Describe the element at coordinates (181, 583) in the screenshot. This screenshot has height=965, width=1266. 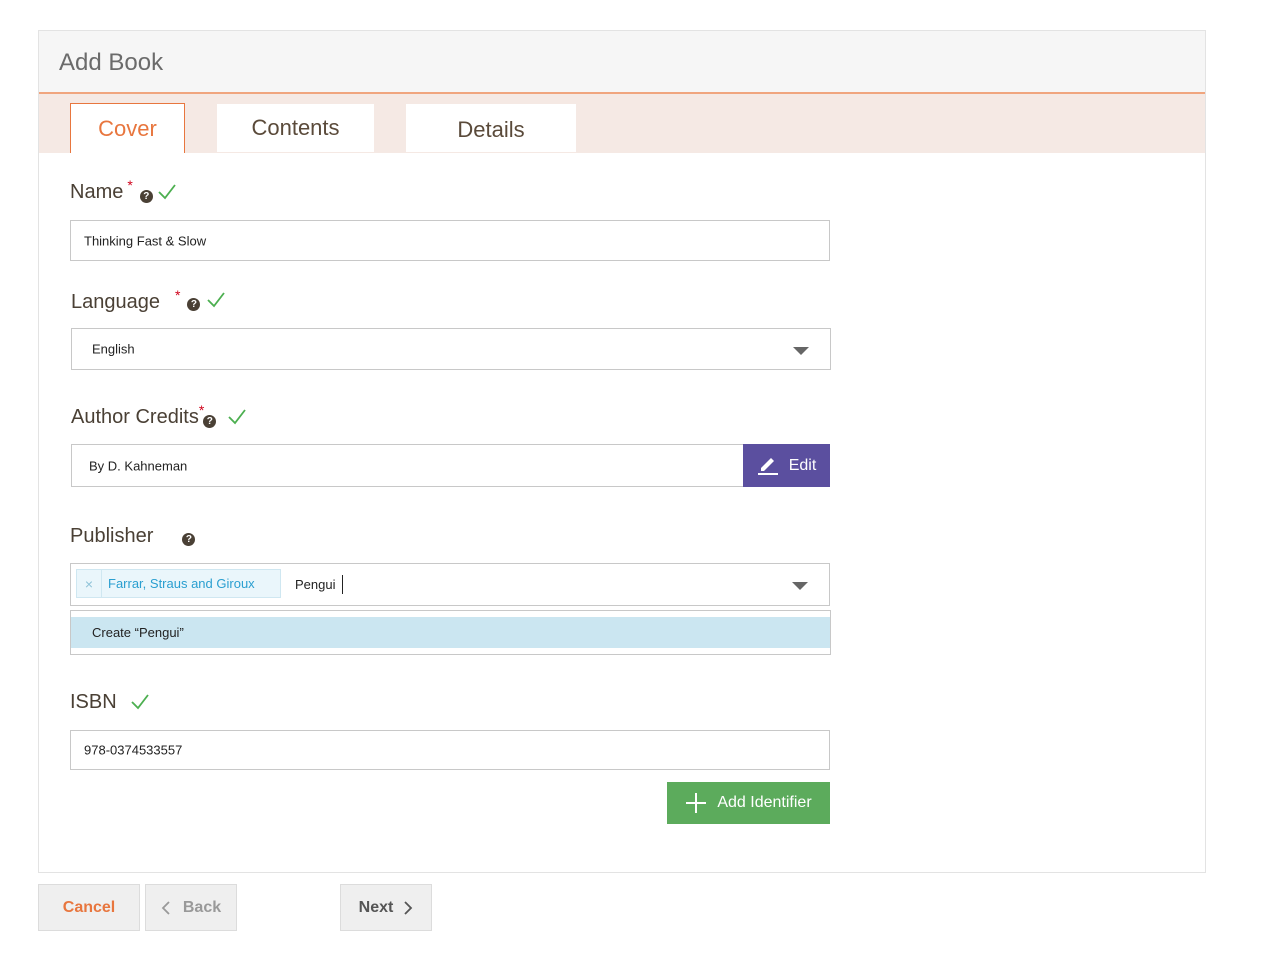
I see `publisher-tag-label: Farrar, Straus and Giroux` at that location.